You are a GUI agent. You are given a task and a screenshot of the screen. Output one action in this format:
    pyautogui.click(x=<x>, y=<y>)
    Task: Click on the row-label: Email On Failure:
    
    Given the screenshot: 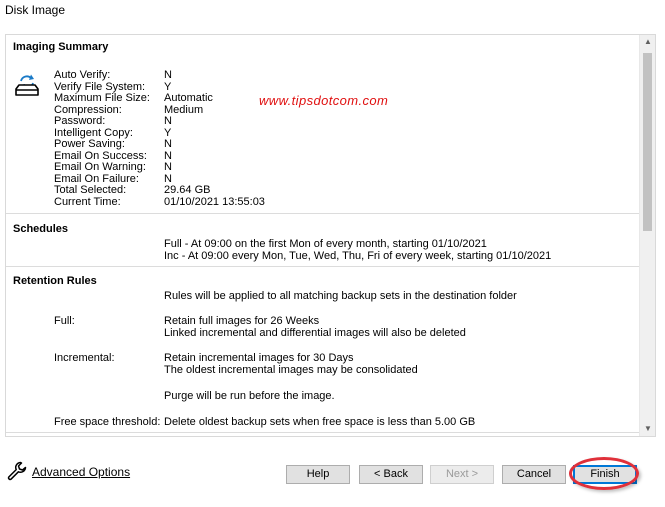 What is the action you would take?
    pyautogui.click(x=96, y=178)
    